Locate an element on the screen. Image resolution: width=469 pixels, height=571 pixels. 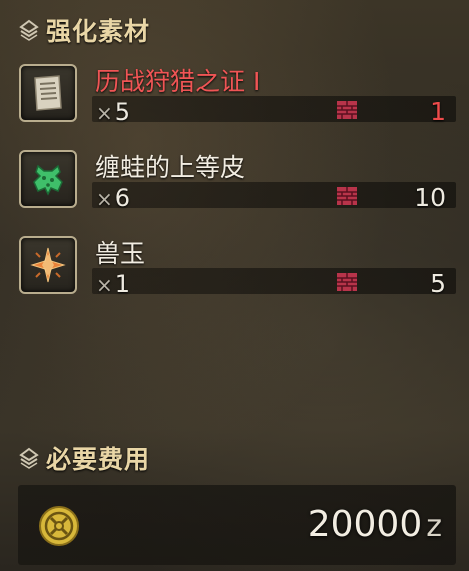
material-row: 缠蛙的上等皮 ×6 10 is located at coordinates (236, 183).